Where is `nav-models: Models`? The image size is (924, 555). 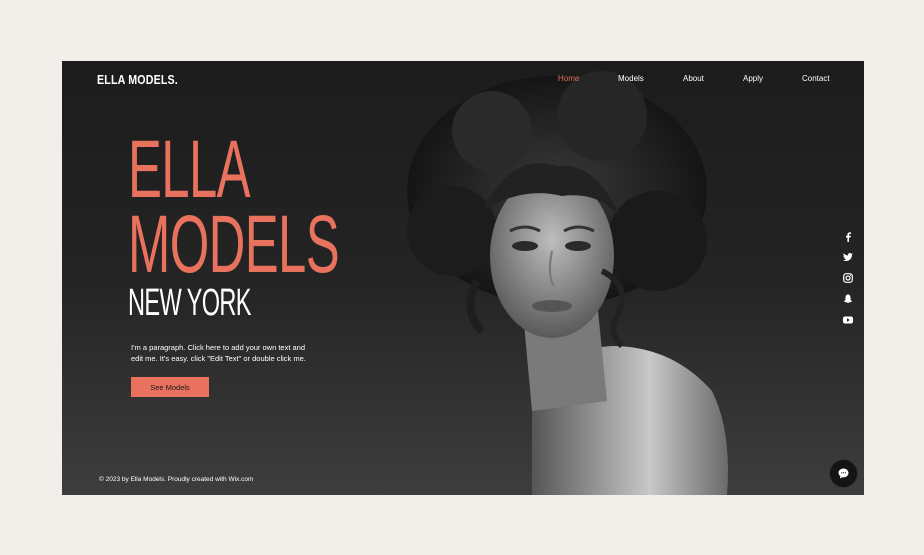 nav-models: Models is located at coordinates (631, 78).